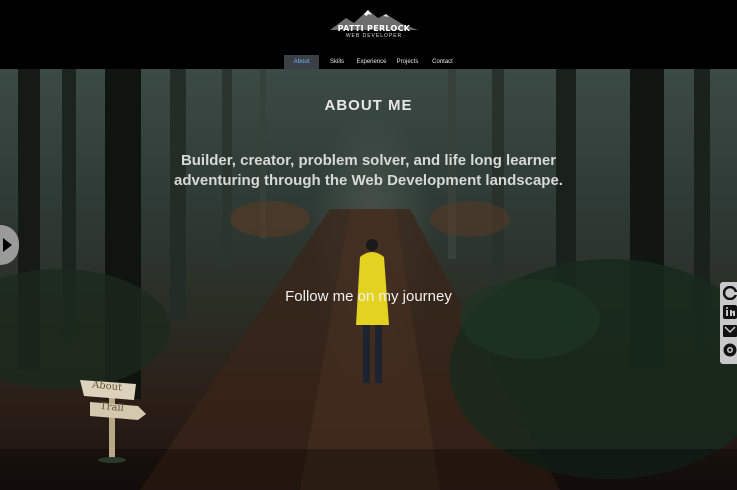  I want to click on signpost-trail-label: Trail, so click(112, 407).